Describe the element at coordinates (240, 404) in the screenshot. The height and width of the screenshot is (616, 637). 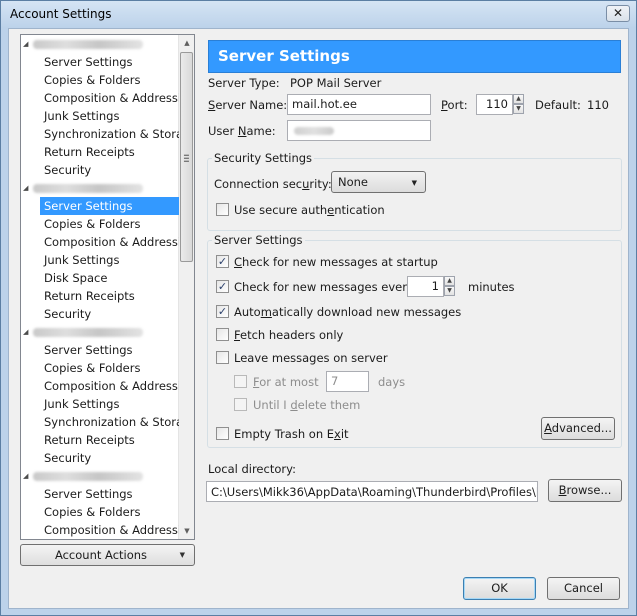
I see `until-delete-checkbox` at that location.